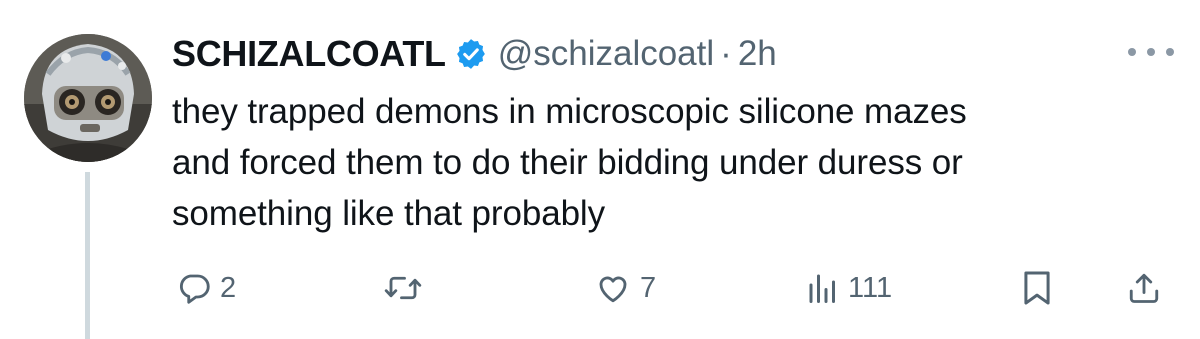  What do you see at coordinates (757, 54) in the screenshot?
I see `timestamp: 2h` at bounding box center [757, 54].